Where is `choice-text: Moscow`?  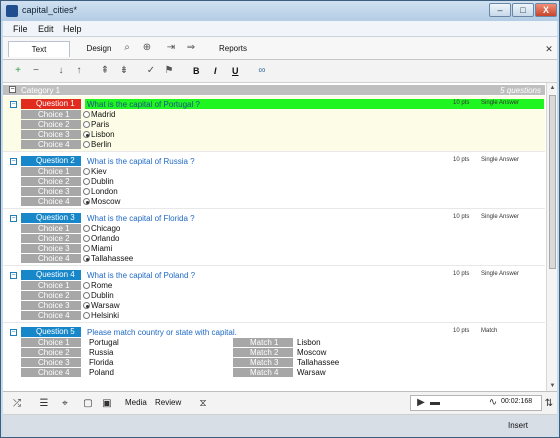 choice-text: Moscow is located at coordinates (105, 201).